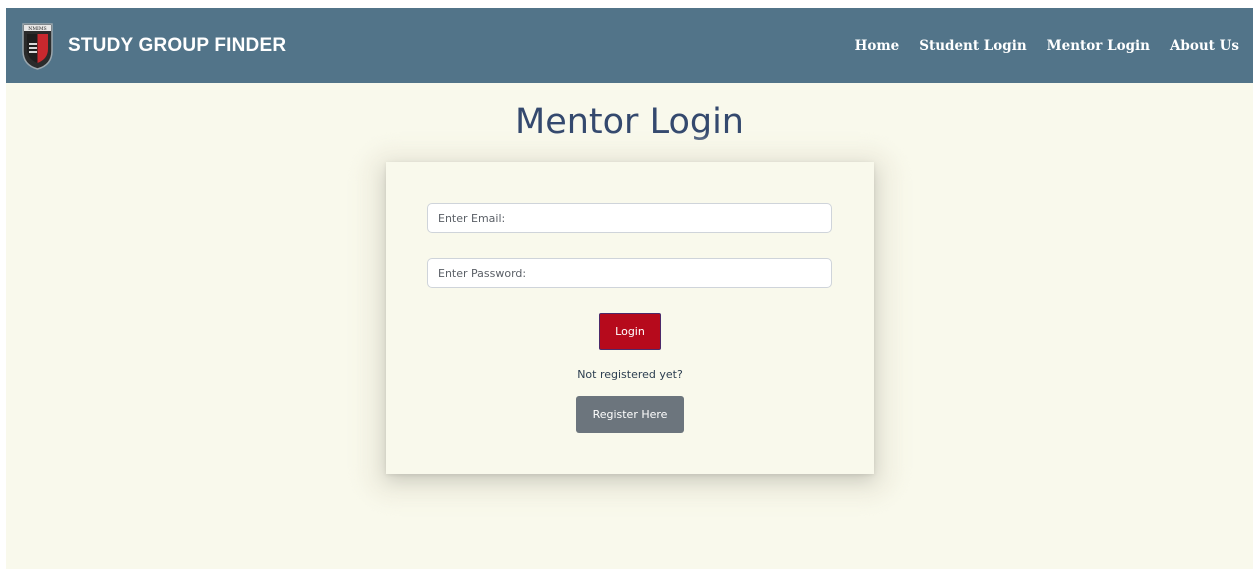 The image size is (1253, 569). What do you see at coordinates (630, 374) in the screenshot?
I see `not-registered-text: Not registered yet?` at bounding box center [630, 374].